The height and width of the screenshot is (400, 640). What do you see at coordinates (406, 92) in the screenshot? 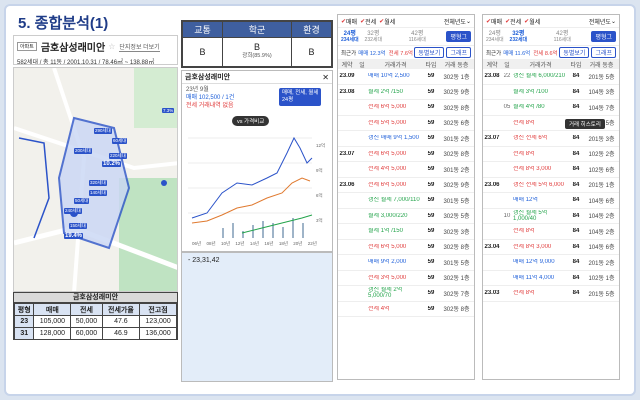
I see `table-row: 23.08 월세 2억 /150 59 302동 9층` at bounding box center [406, 92].